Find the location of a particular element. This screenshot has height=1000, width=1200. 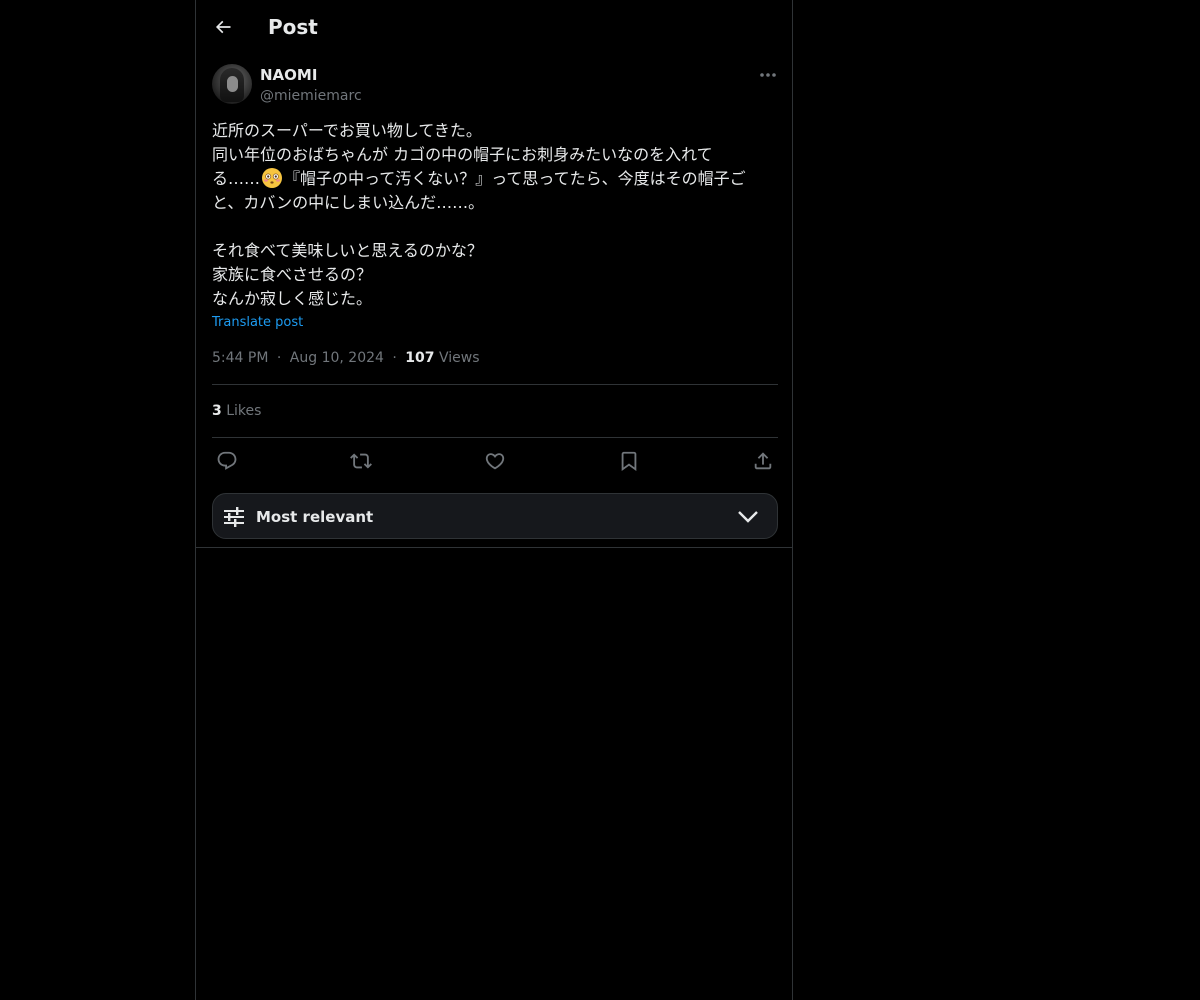

sort-label: Most relevant is located at coordinates (315, 517).